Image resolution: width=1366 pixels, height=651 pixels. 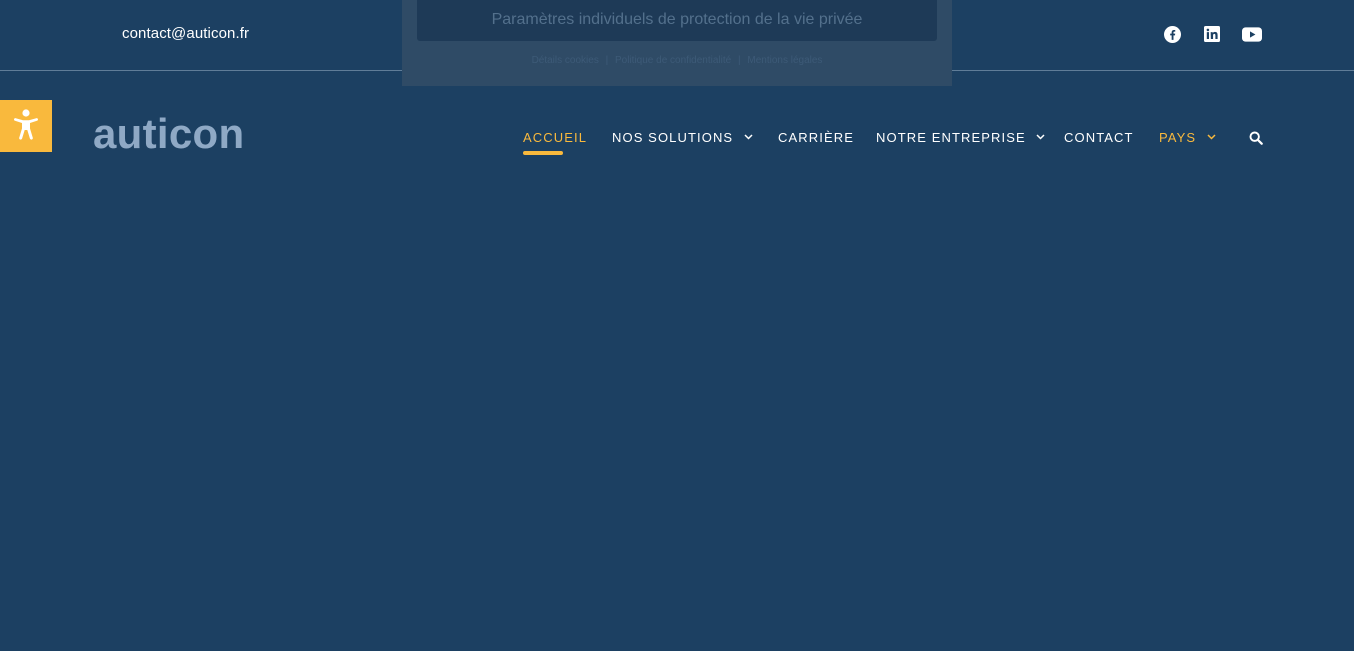 I want to click on privacy-policy-link: Politique de confidentialité, so click(x=673, y=60).